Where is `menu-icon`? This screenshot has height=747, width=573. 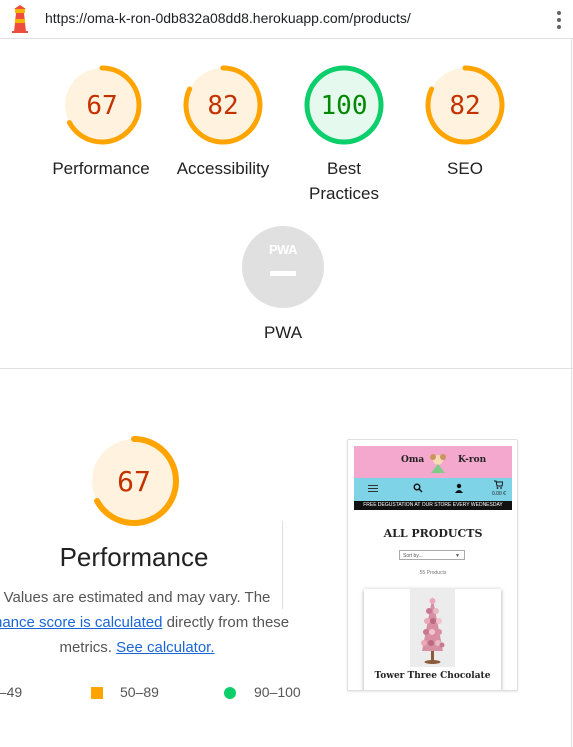 menu-icon is located at coordinates (373, 488).